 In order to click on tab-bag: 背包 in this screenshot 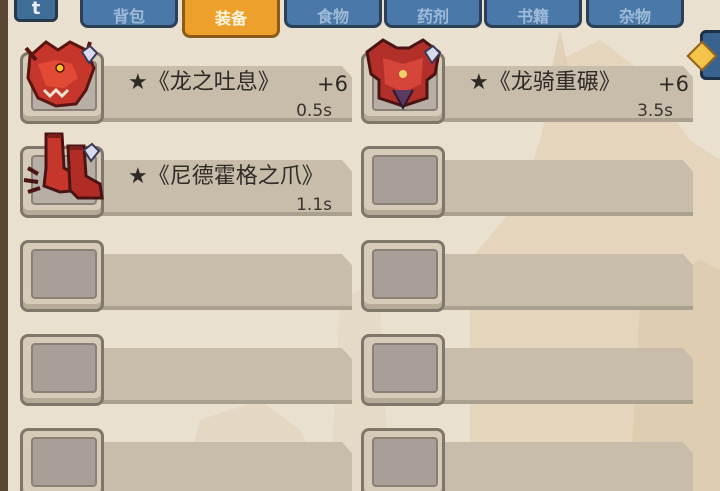, I will do `click(129, 14)`.